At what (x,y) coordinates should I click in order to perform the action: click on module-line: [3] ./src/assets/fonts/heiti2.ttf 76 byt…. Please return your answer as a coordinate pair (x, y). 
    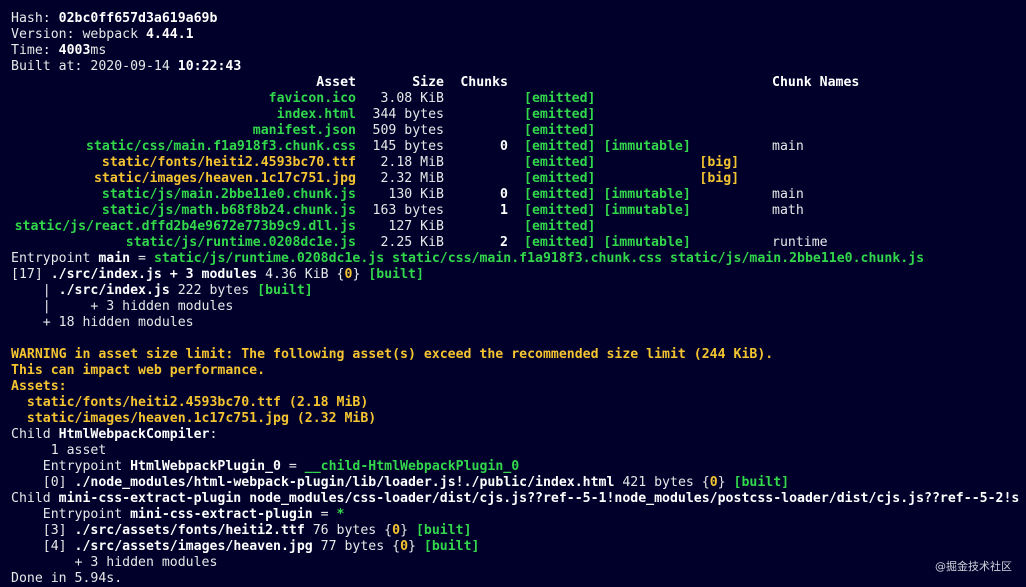
    Looking at the image, I should click on (241, 530).